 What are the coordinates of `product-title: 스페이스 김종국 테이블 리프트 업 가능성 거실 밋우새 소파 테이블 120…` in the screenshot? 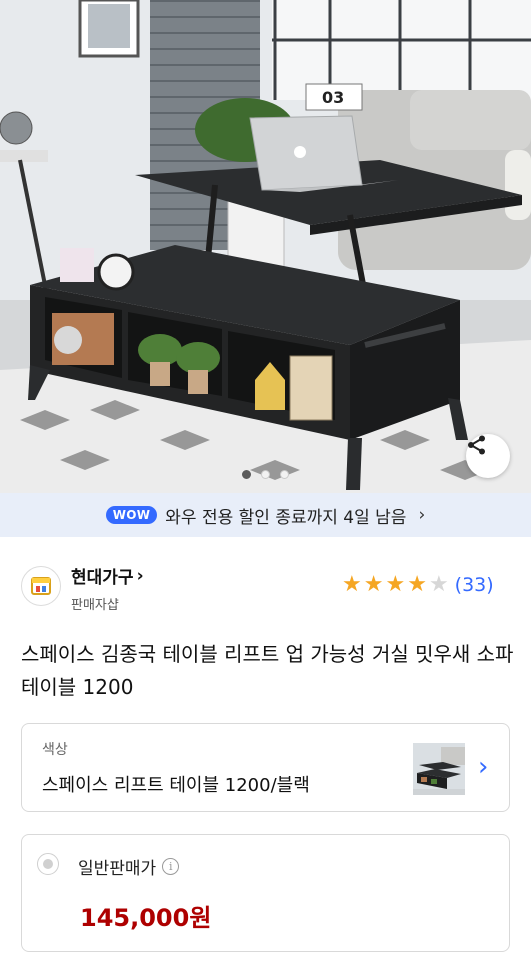 It's located at (267, 670).